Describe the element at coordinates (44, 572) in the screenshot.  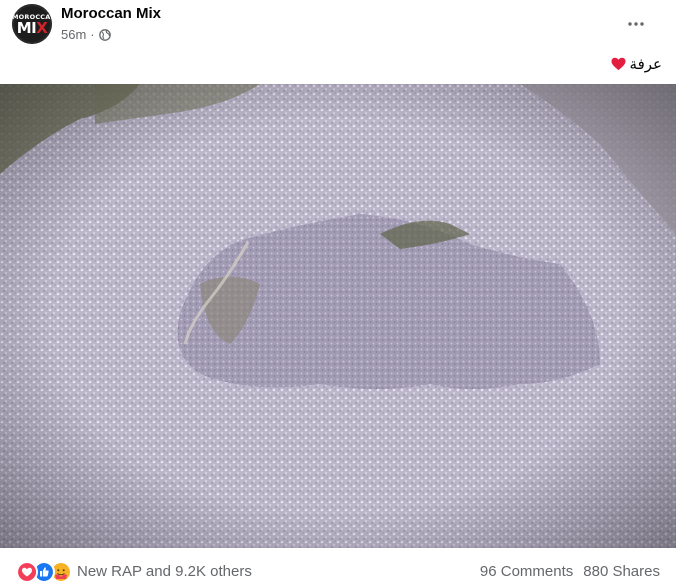
I see `reaction-icons` at that location.